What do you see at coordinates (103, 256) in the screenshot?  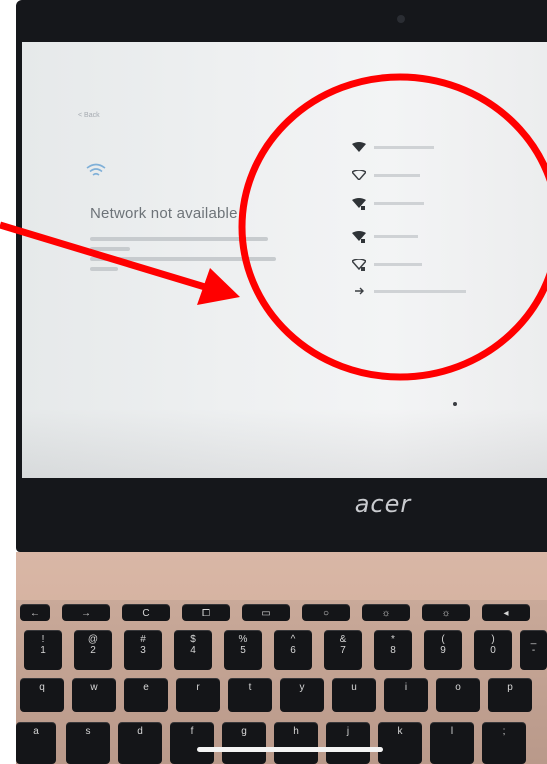 I see `pointer-arrow-shaft` at bounding box center [103, 256].